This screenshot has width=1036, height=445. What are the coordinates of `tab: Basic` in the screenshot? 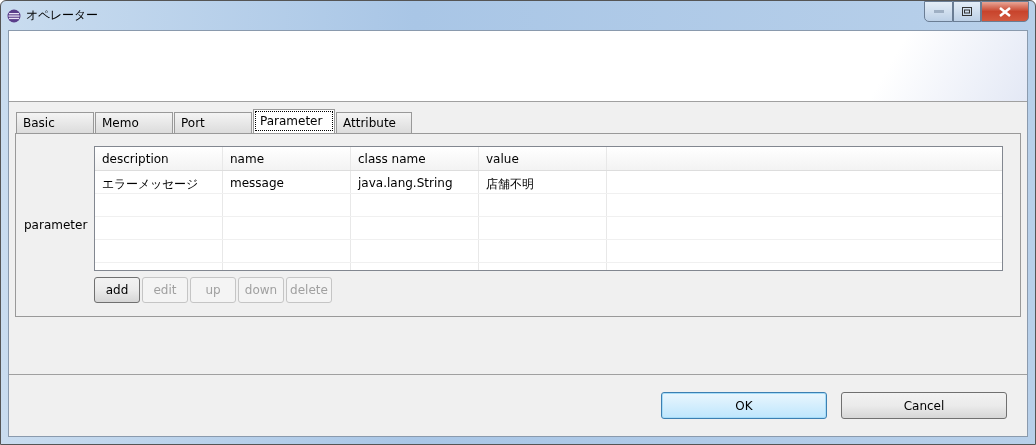 It's located at (55, 122).